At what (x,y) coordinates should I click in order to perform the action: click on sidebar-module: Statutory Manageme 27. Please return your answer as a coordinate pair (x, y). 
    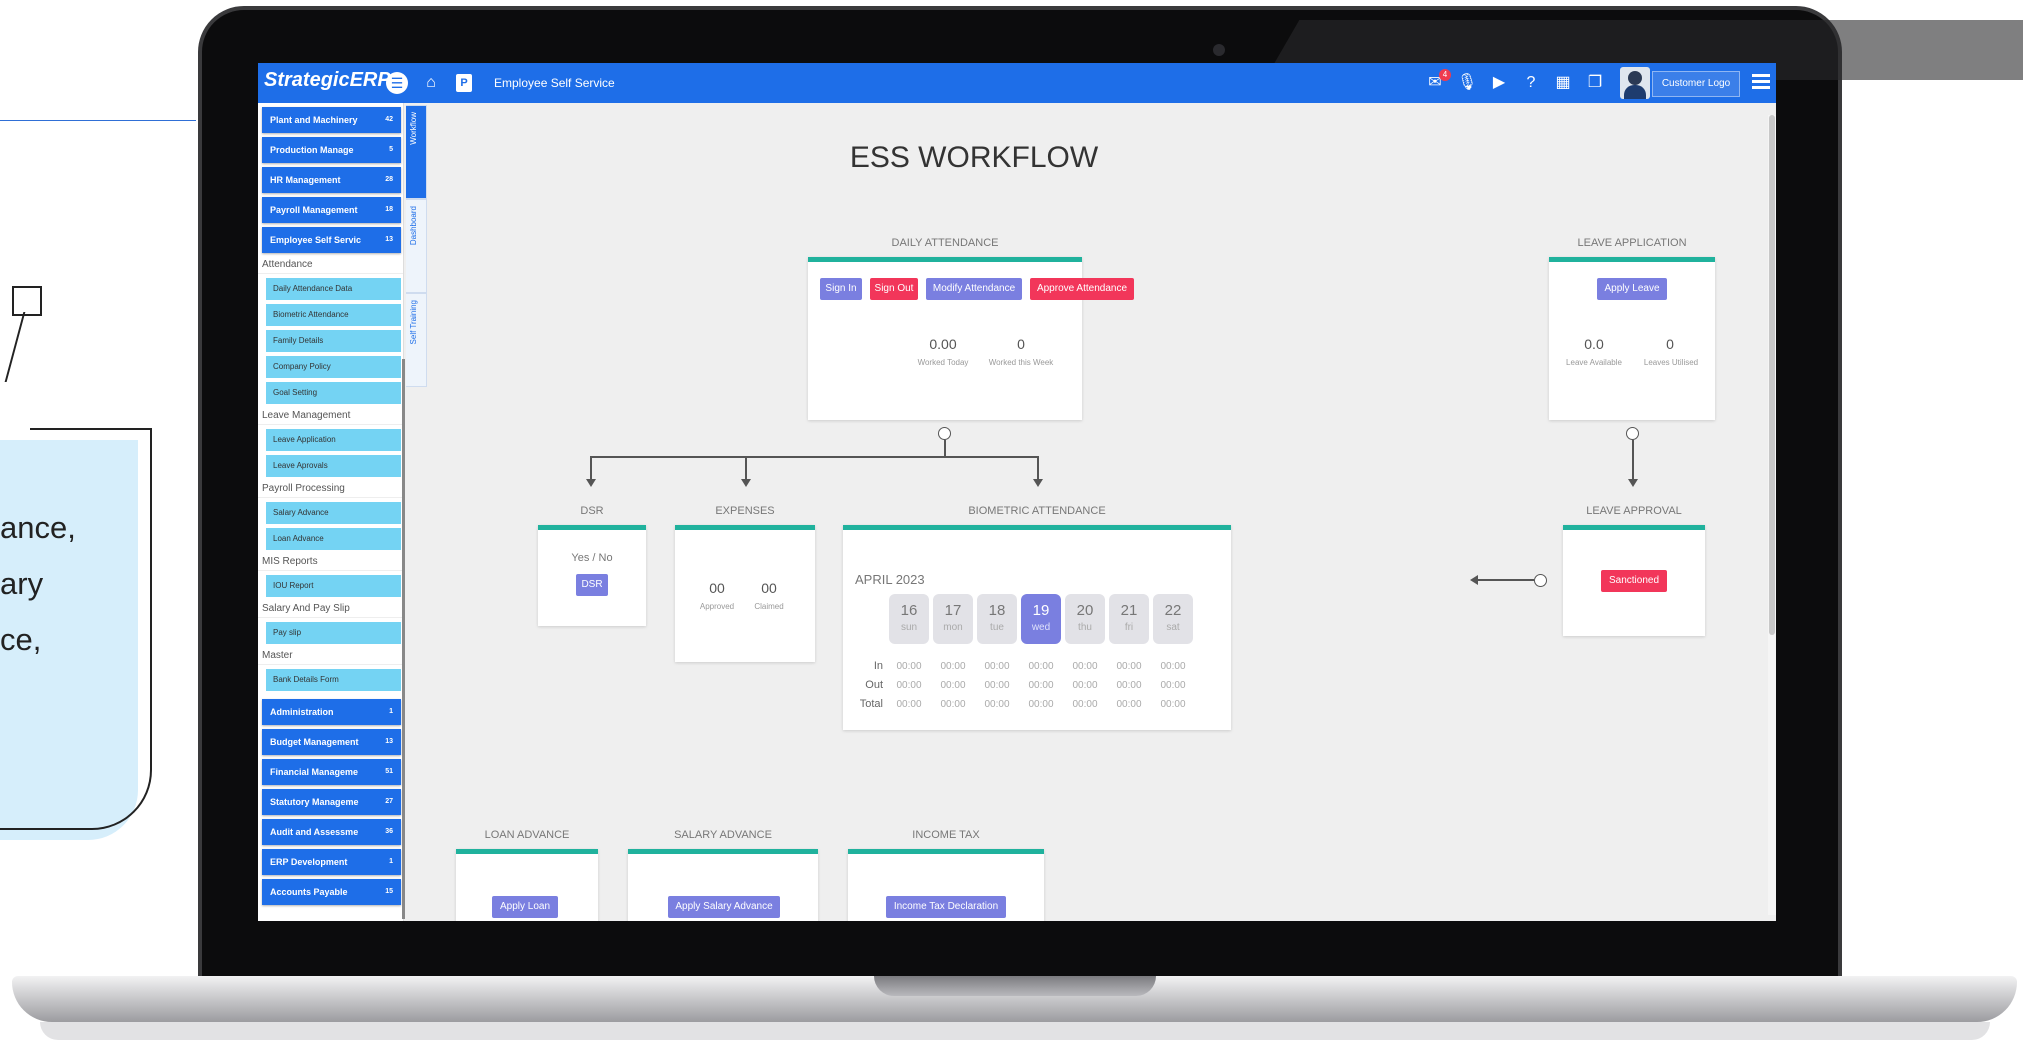
    Looking at the image, I should click on (331, 802).